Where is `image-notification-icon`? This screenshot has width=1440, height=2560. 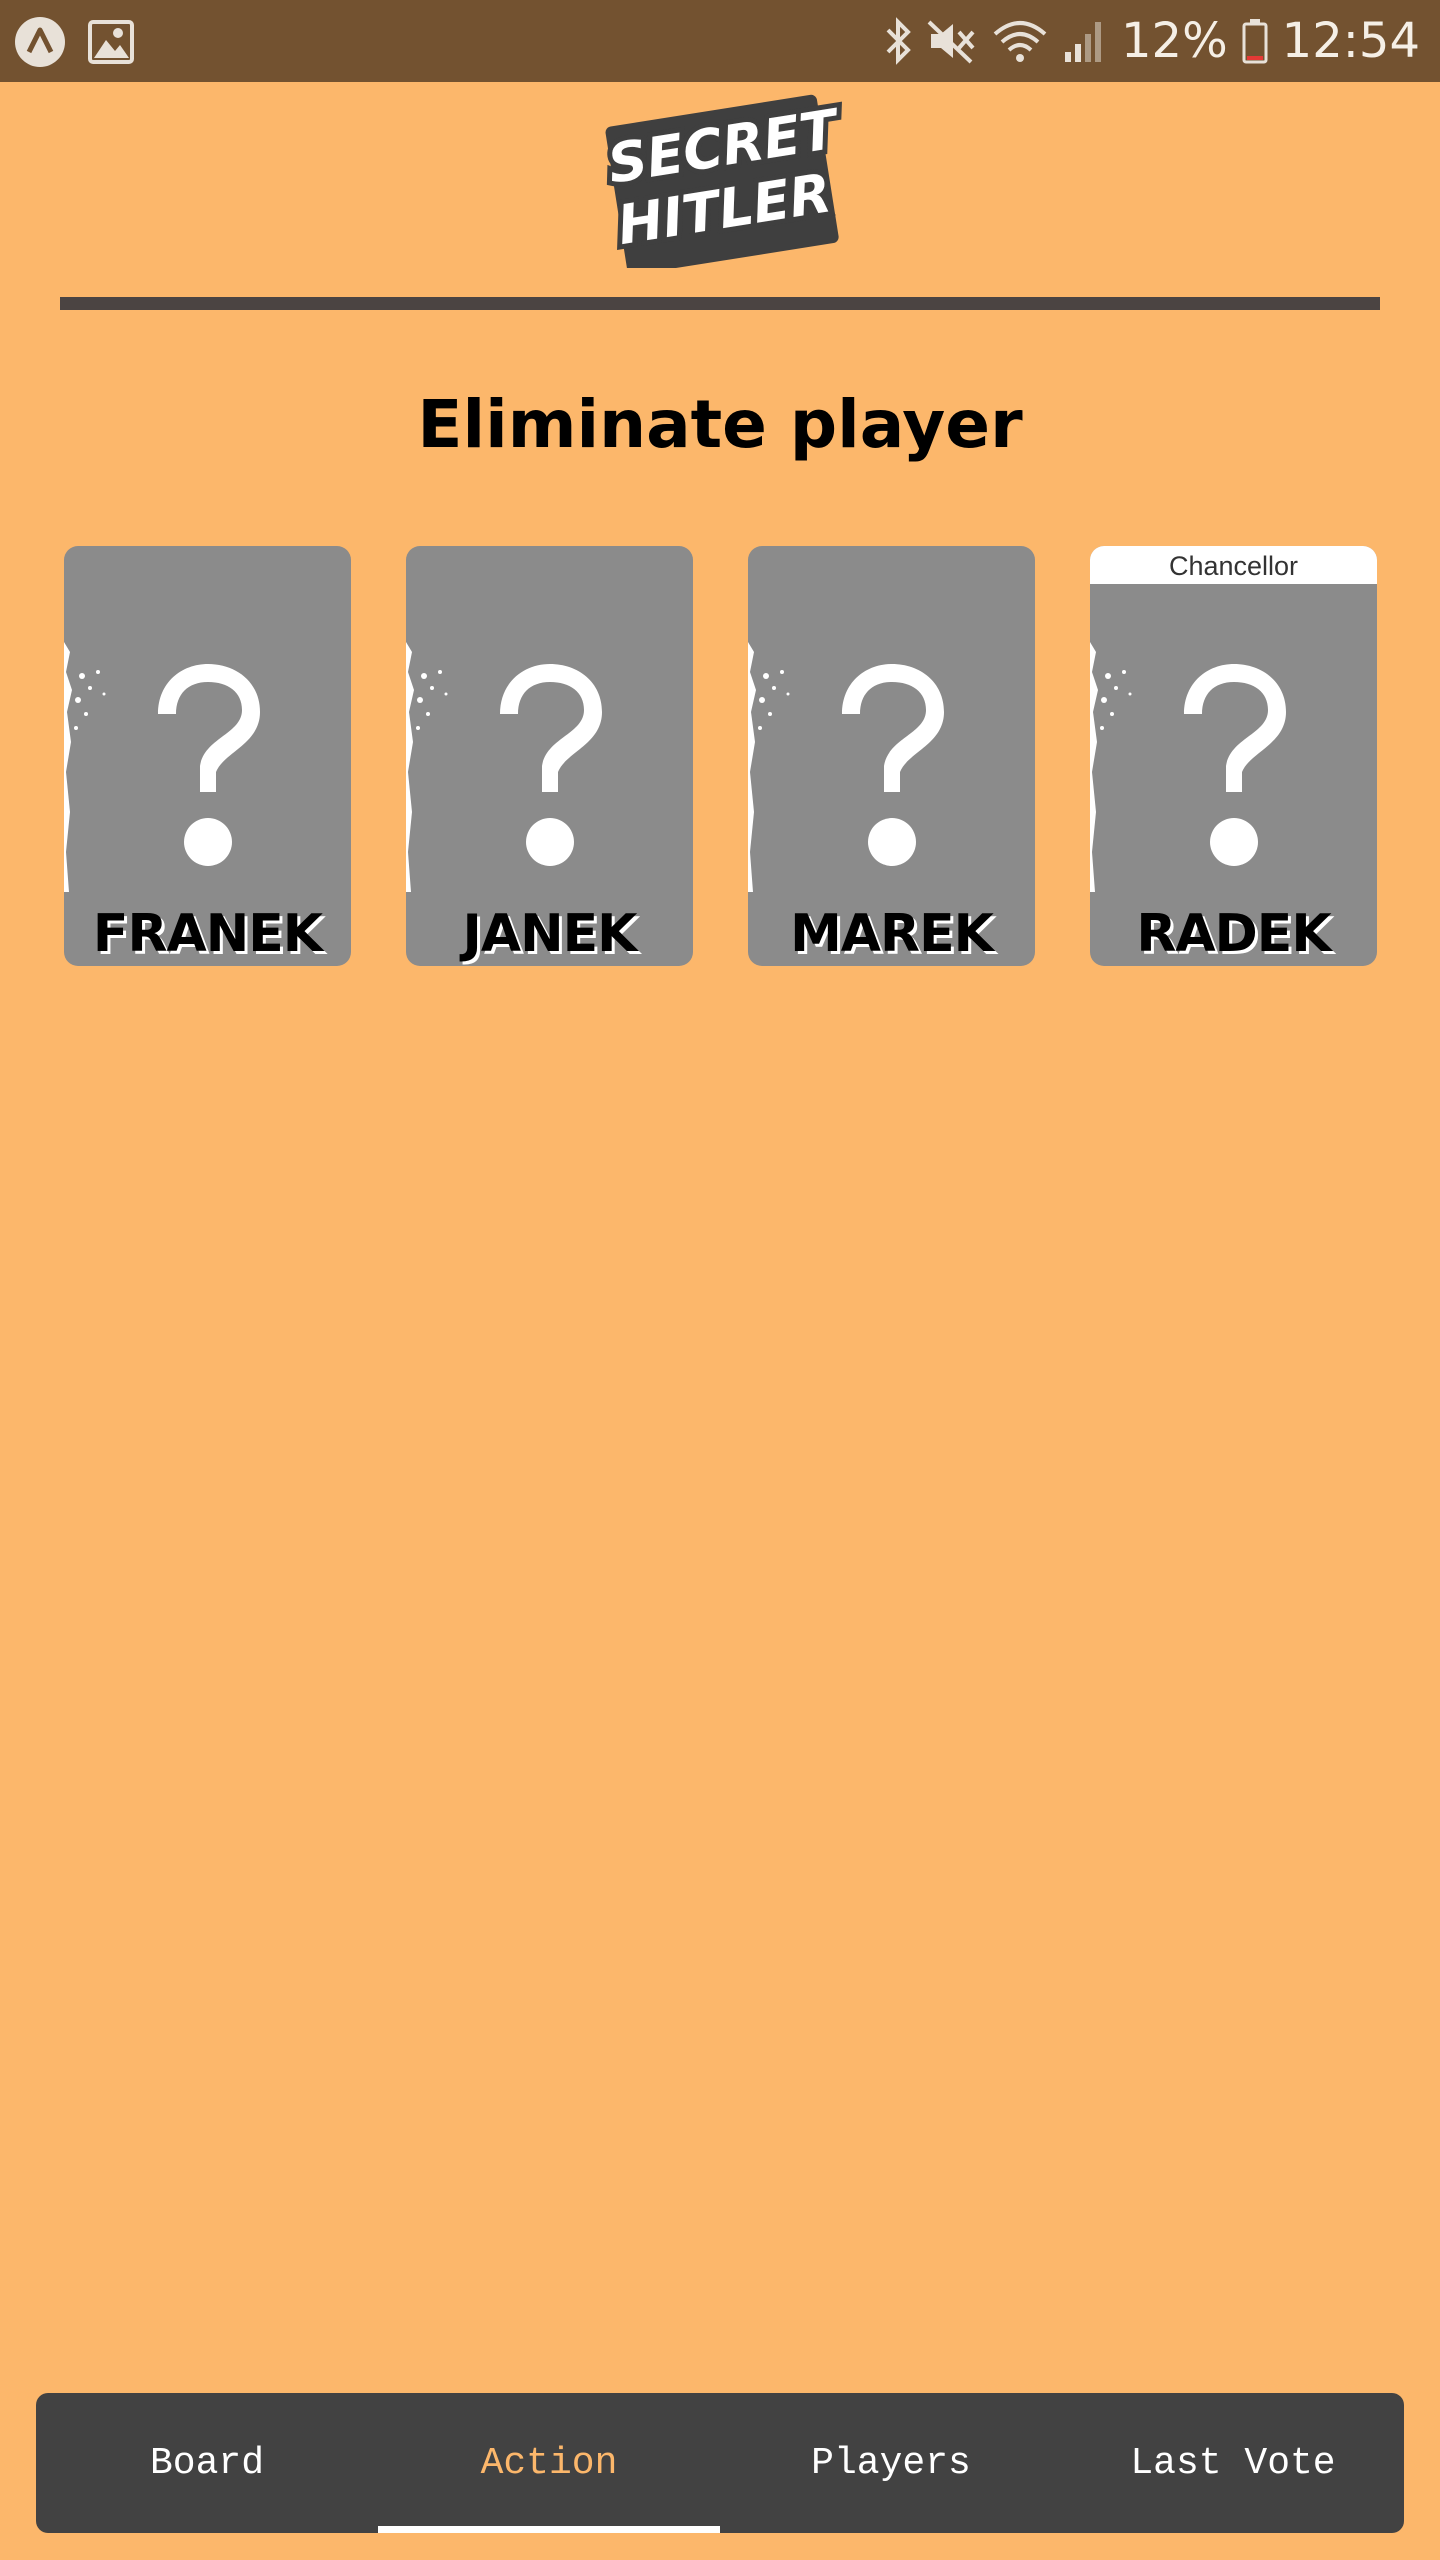
image-notification-icon is located at coordinates (111, 42).